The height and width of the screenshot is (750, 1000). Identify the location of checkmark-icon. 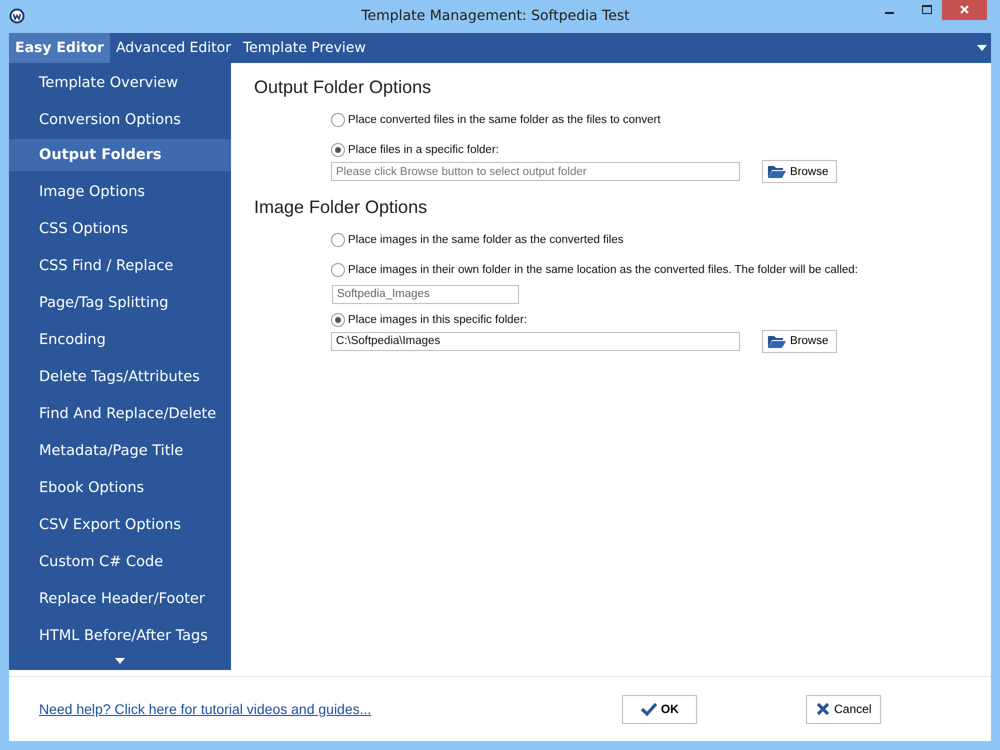
(648, 709).